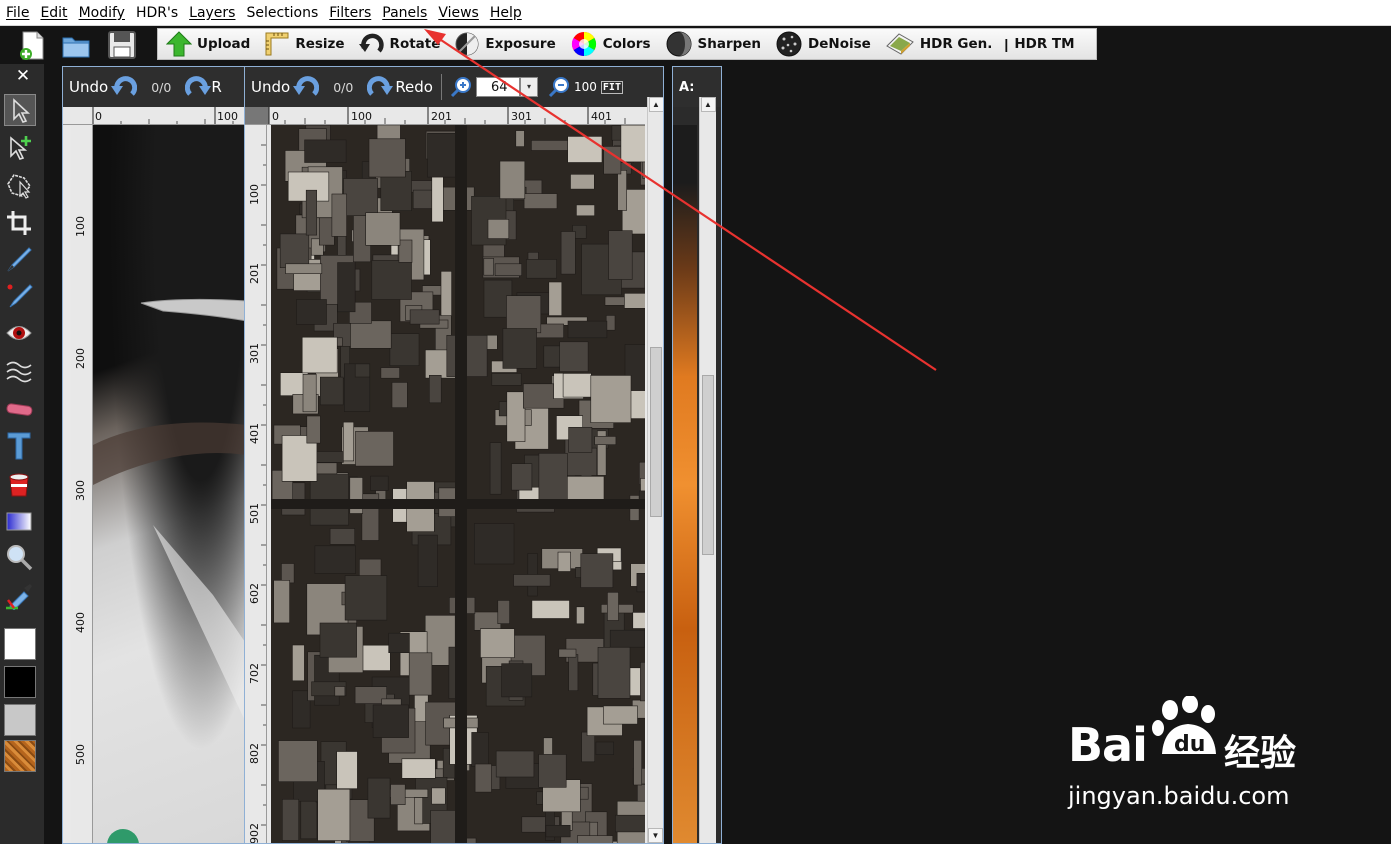 The width and height of the screenshot is (1391, 844). What do you see at coordinates (90, 87) in the screenshot?
I see `doc1-undo-button: Undo` at bounding box center [90, 87].